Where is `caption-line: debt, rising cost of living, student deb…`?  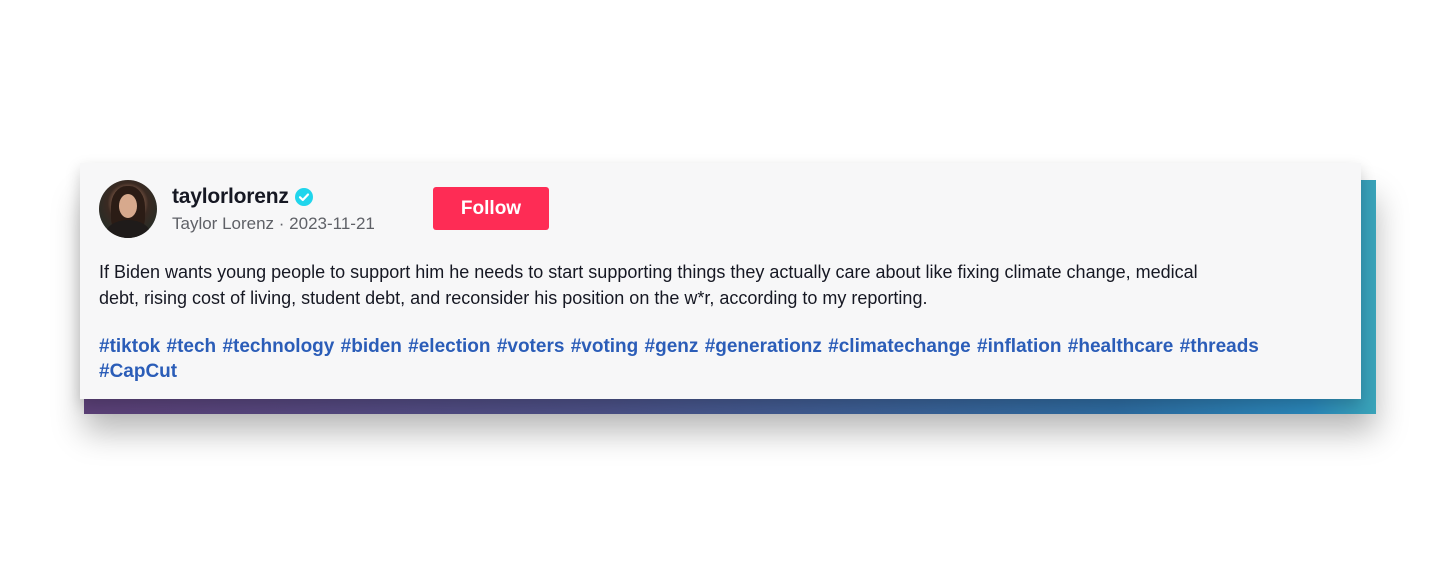
caption-line: debt, rising cost of living, student deb… is located at coordinates (513, 298).